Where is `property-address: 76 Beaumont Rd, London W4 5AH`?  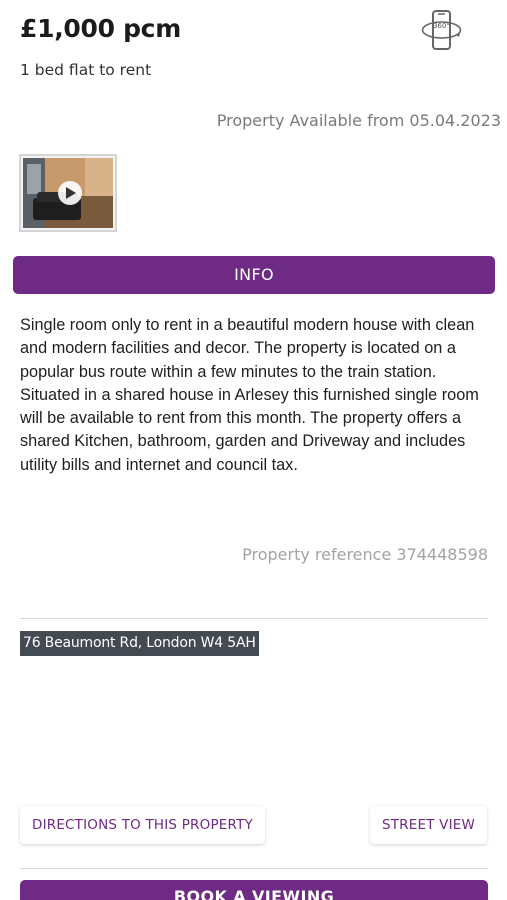 property-address: 76 Beaumont Rd, London W4 5AH is located at coordinates (139, 643).